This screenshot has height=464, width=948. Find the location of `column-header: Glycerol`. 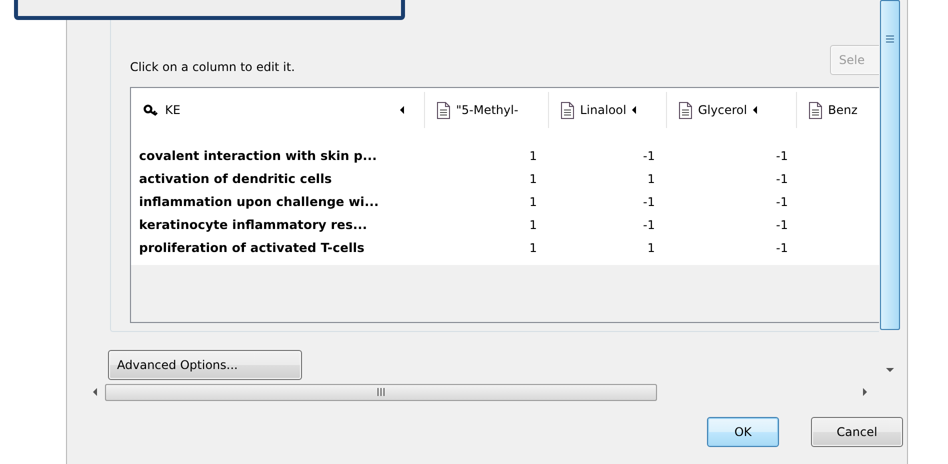

column-header: Glycerol is located at coordinates (732, 110).